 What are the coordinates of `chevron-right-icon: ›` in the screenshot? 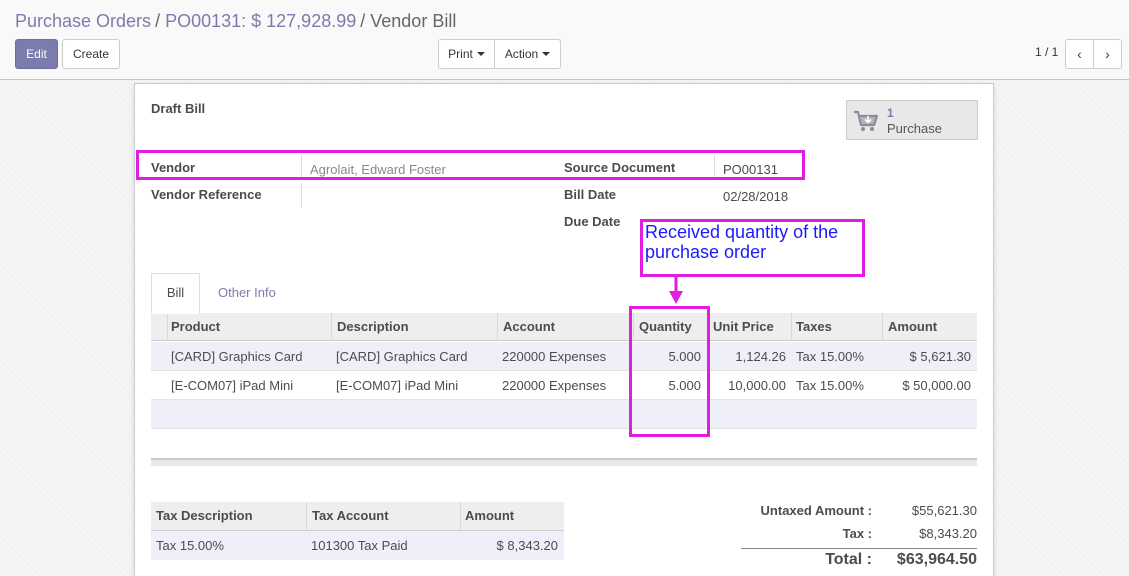 It's located at (1107, 54).